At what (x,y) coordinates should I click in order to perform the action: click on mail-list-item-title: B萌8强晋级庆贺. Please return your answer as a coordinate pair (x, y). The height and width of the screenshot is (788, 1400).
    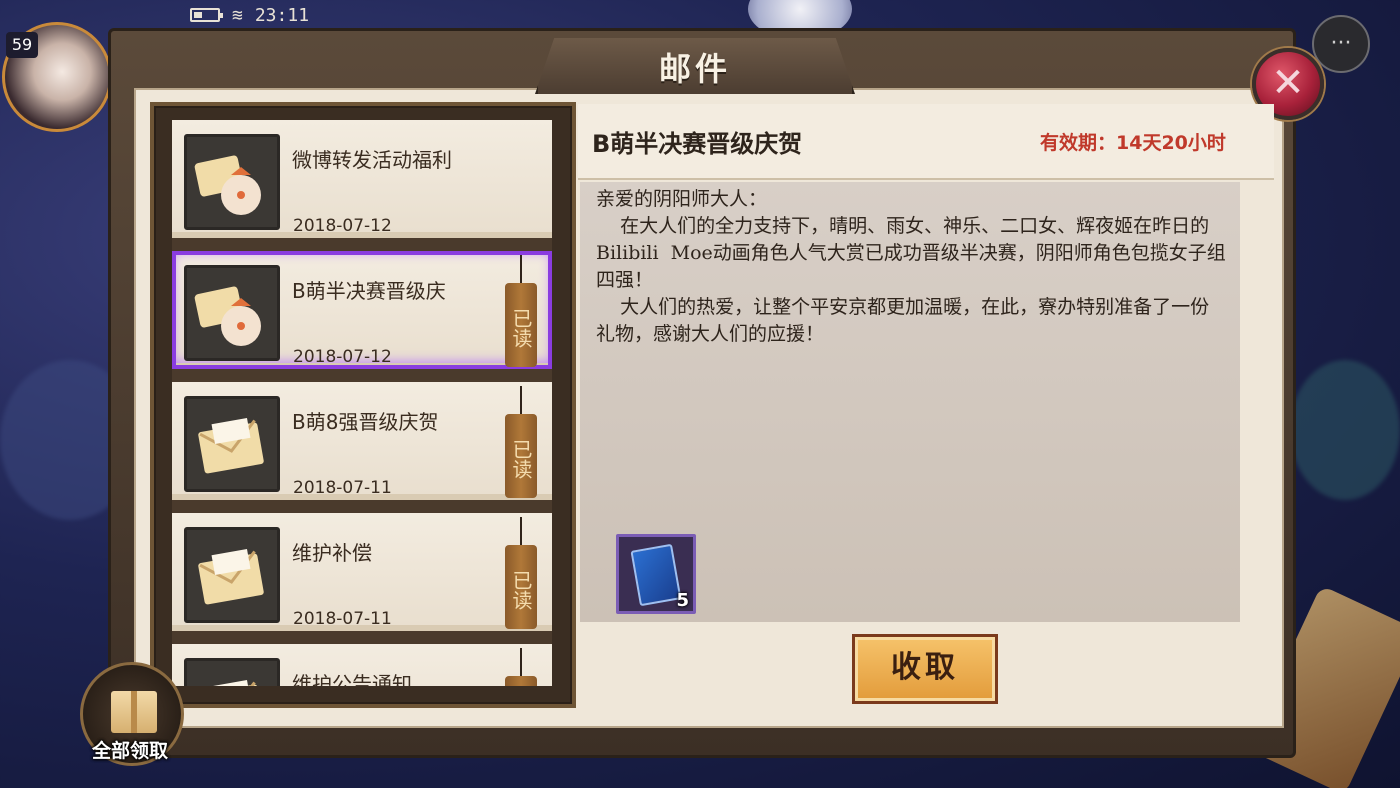
    Looking at the image, I should click on (365, 422).